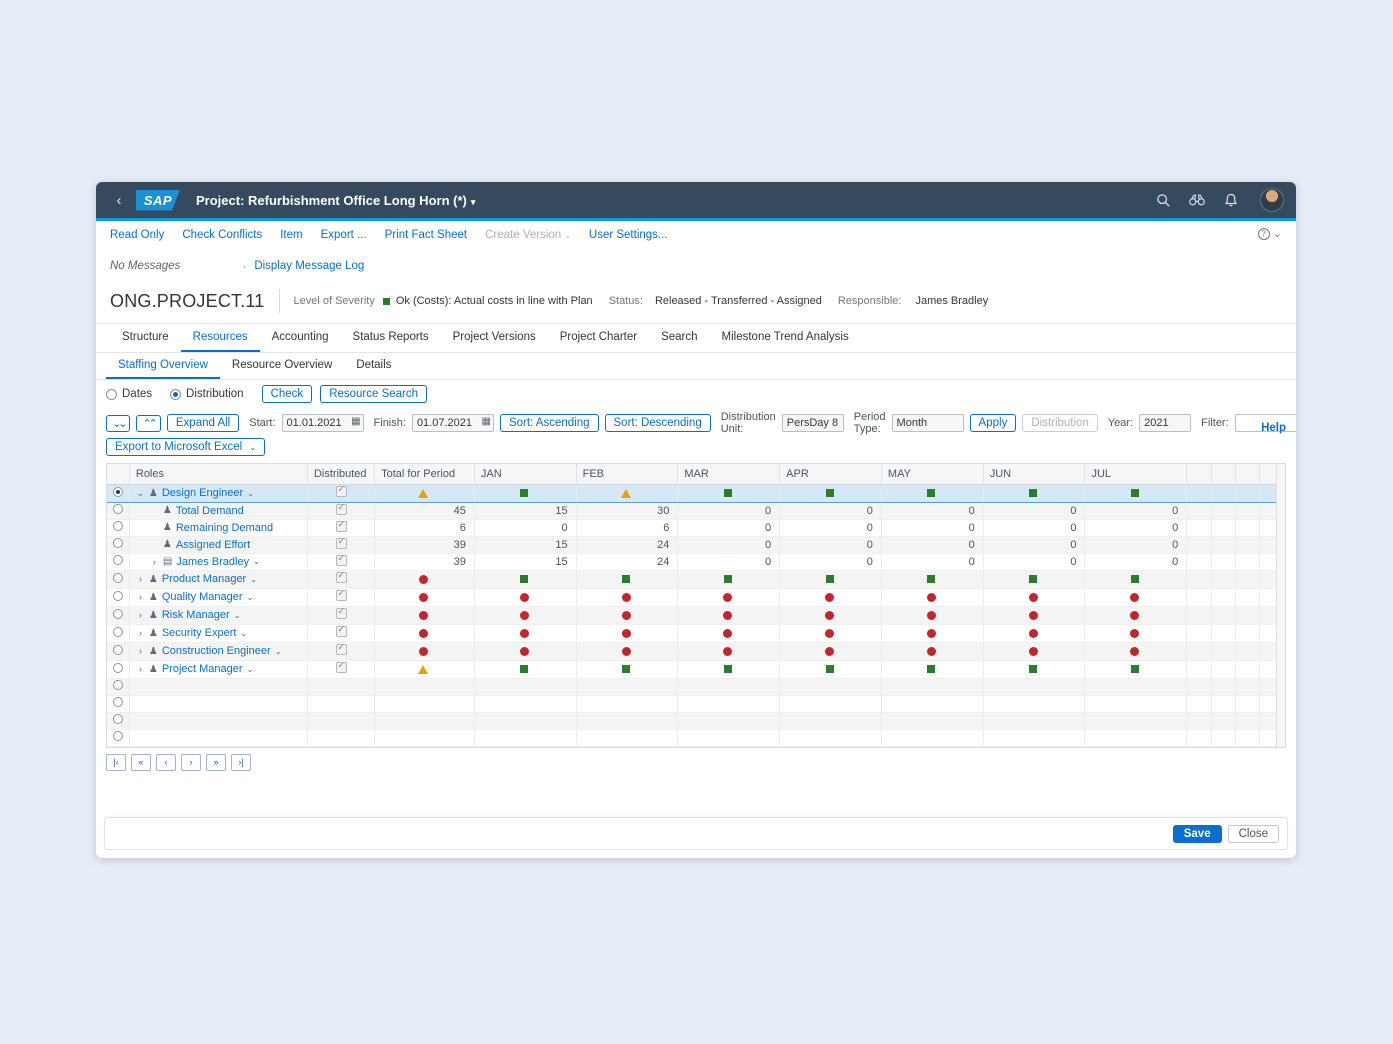 The width and height of the screenshot is (1393, 1044). What do you see at coordinates (203, 423) in the screenshot?
I see `expand-all-button: Expand All` at bounding box center [203, 423].